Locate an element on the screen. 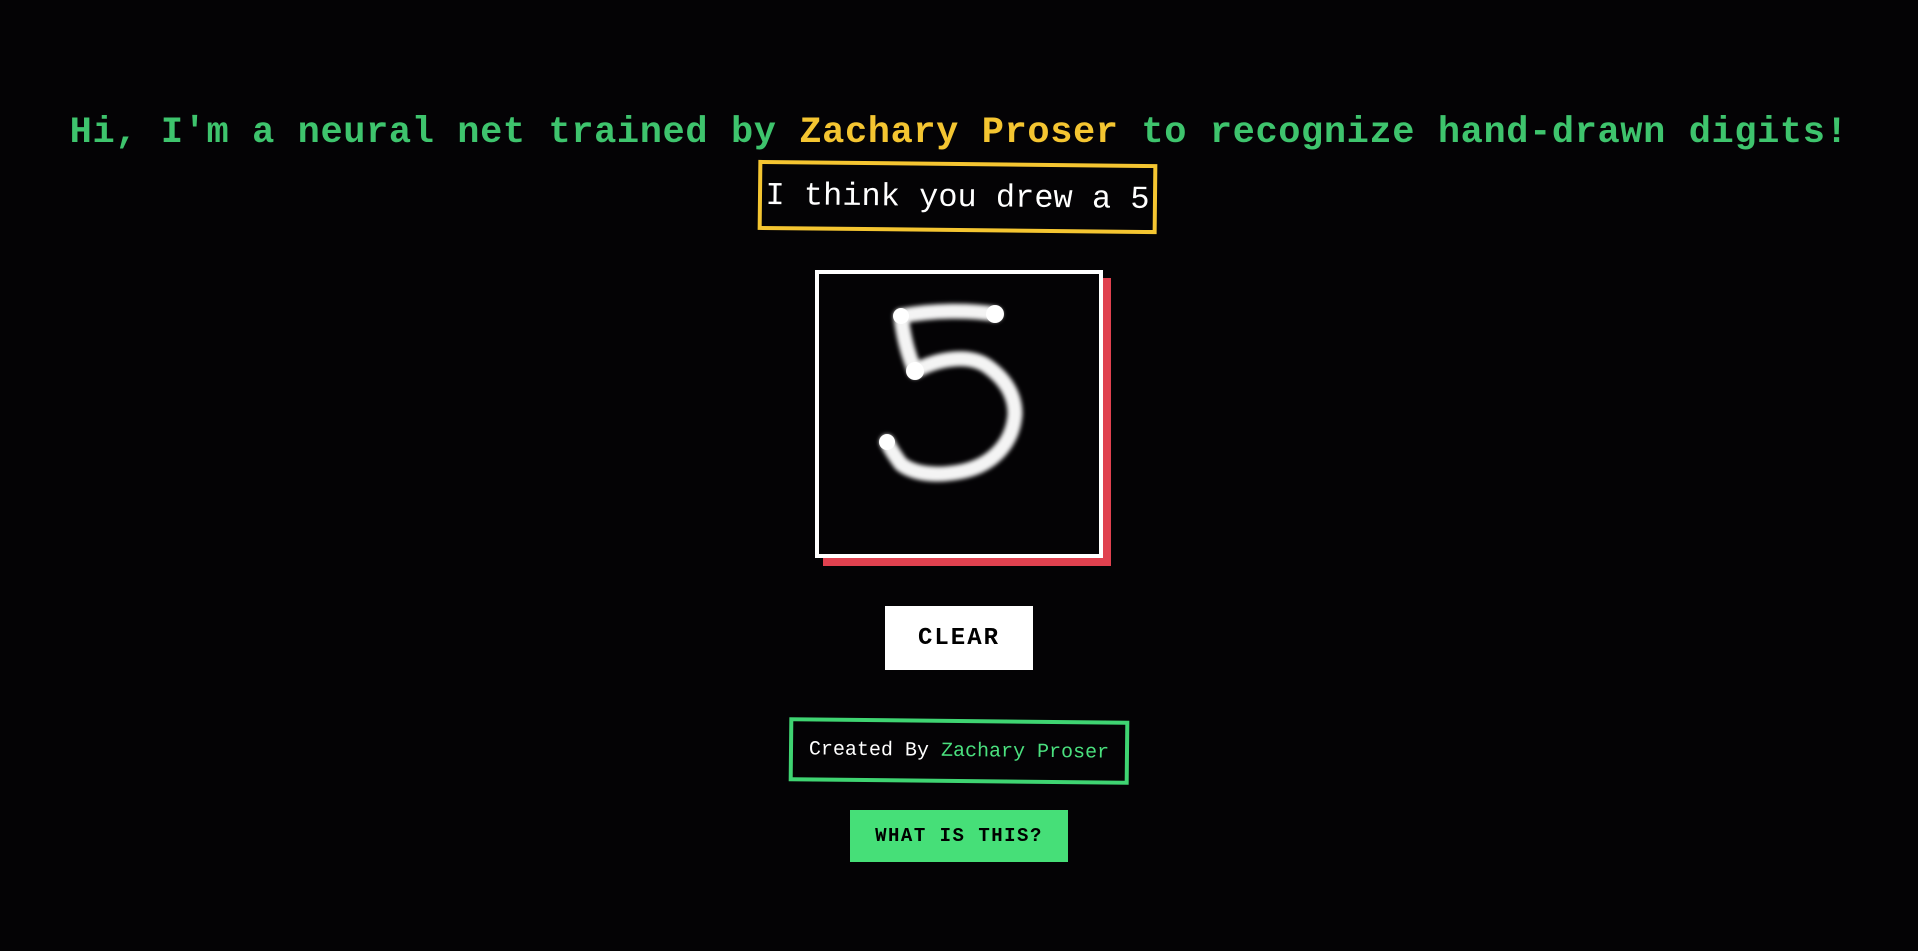 The image size is (1918, 951). credit-author-link: Zachary Proser is located at coordinates (1025, 751).